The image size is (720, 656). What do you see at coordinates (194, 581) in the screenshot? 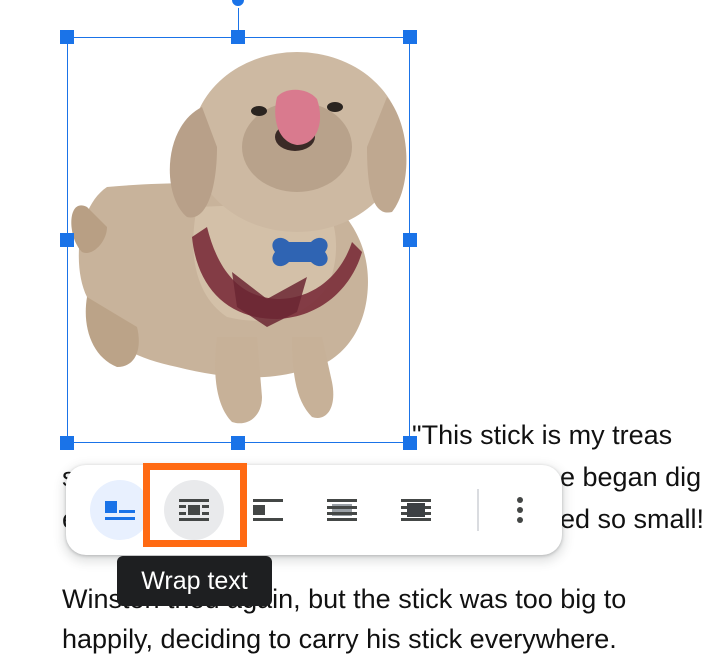
I see `wrap-text-tooltip: Wrap text` at bounding box center [194, 581].